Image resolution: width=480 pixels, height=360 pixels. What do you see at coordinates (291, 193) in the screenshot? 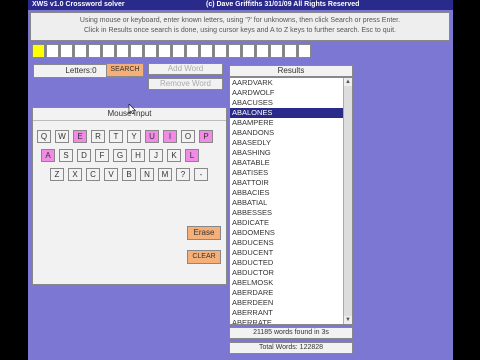
I see `result-item: ABBACIES` at bounding box center [291, 193].